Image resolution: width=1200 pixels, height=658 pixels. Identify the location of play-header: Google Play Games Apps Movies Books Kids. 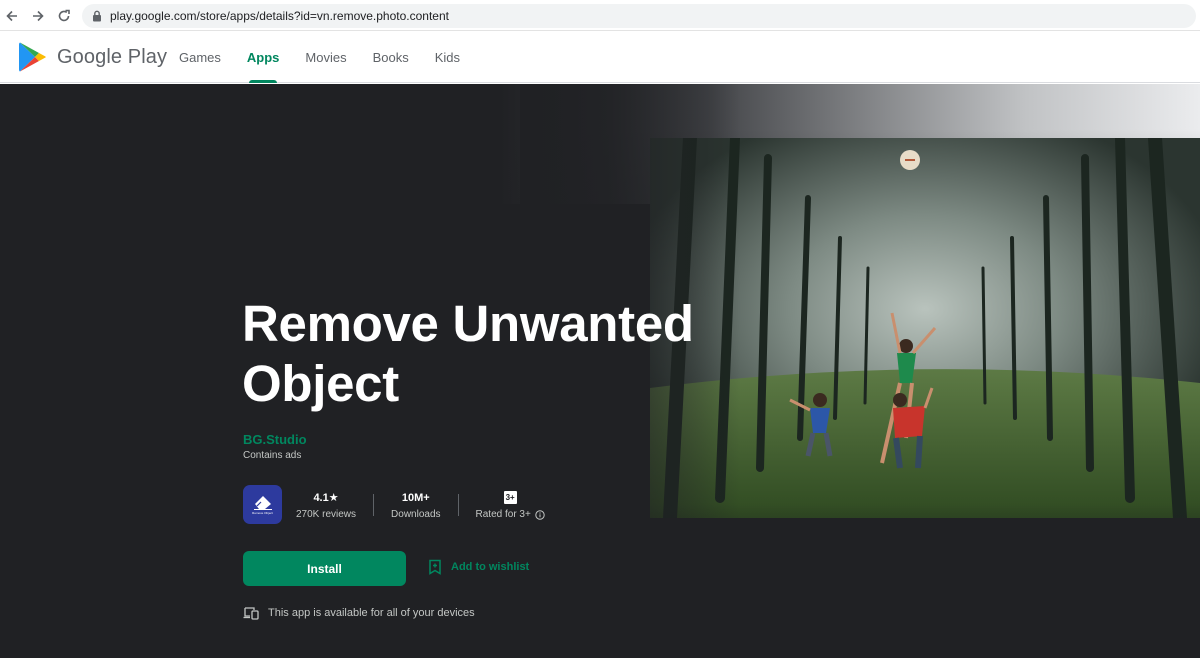
(600, 57).